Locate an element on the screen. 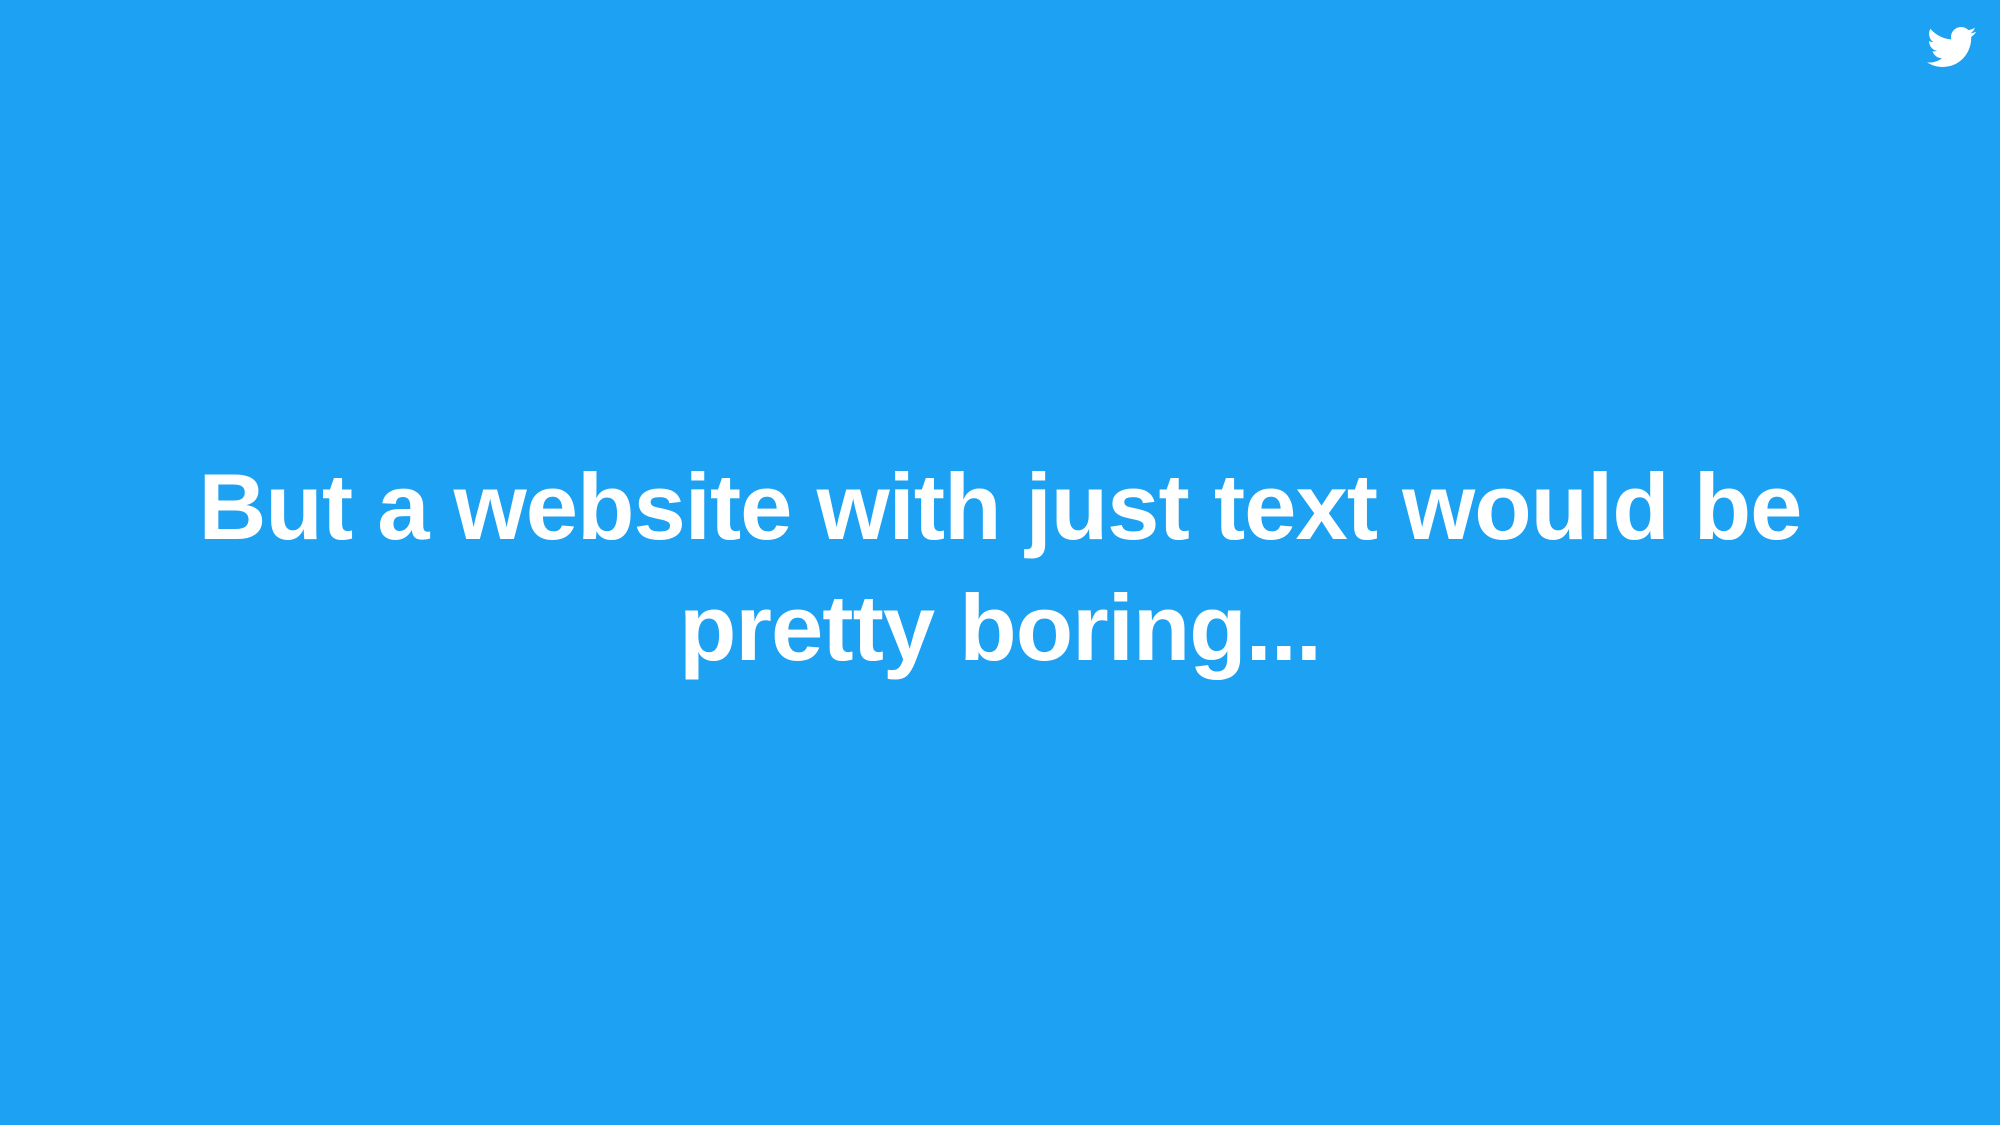 The width and height of the screenshot is (2000, 1125). twitter-bird-icon is located at coordinates (1951, 47).